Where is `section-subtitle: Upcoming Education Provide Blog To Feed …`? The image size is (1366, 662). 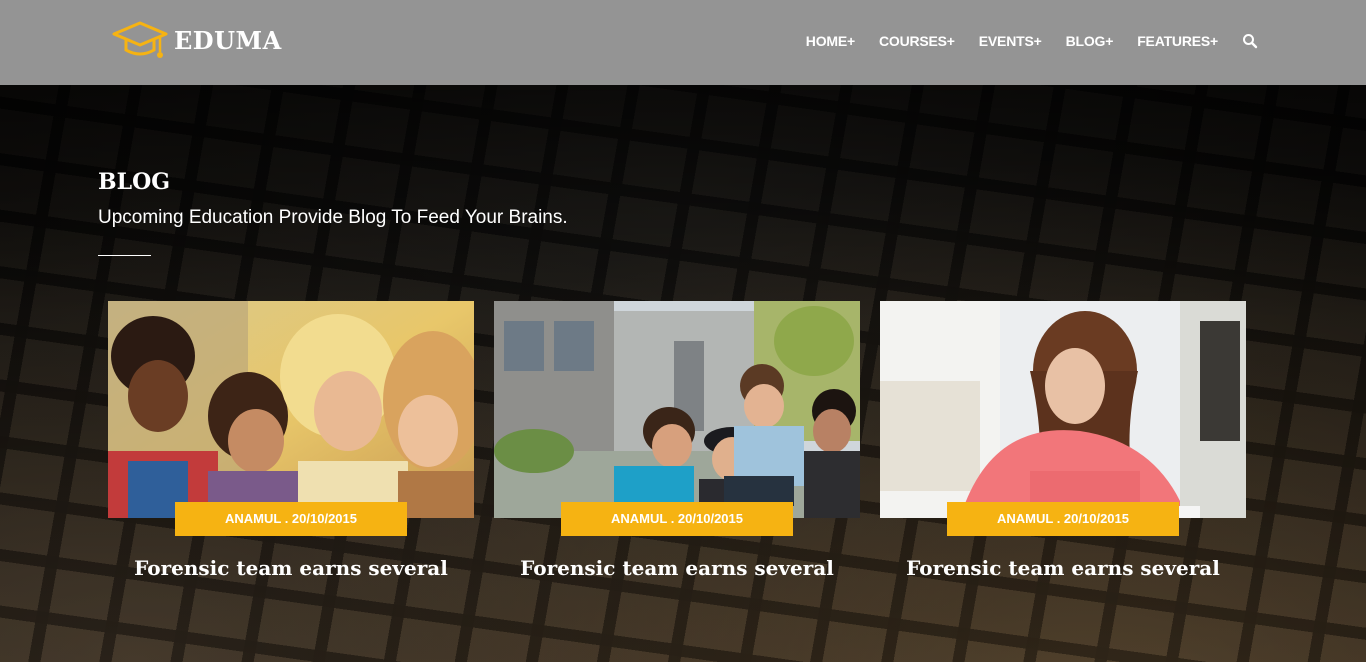 section-subtitle: Upcoming Education Provide Blog To Feed … is located at coordinates (333, 217).